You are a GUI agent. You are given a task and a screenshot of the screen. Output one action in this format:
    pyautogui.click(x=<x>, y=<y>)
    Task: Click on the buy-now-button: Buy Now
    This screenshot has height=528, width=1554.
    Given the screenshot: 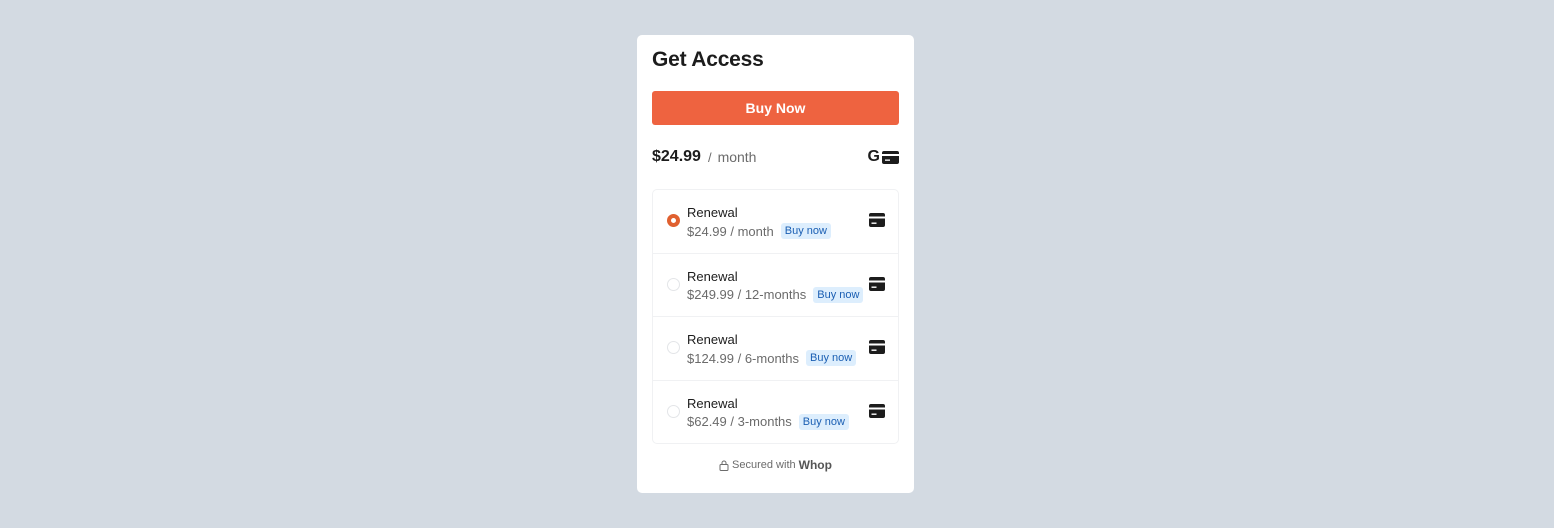 What is the action you would take?
    pyautogui.click(x=775, y=108)
    